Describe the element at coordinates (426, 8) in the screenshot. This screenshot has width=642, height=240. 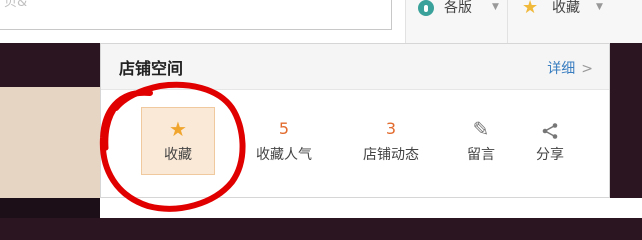
I see `info-icon` at that location.